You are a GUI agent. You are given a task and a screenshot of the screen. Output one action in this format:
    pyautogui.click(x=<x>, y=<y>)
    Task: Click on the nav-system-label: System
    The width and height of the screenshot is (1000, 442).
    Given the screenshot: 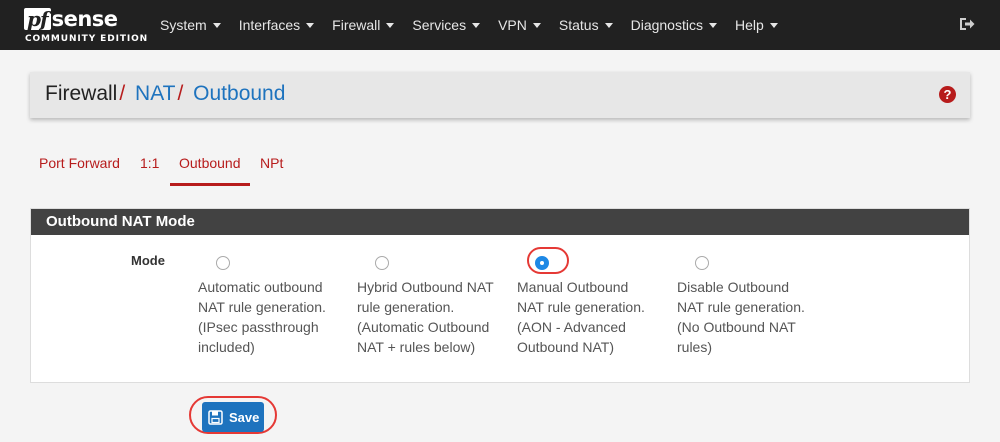 What is the action you would take?
    pyautogui.click(x=183, y=25)
    